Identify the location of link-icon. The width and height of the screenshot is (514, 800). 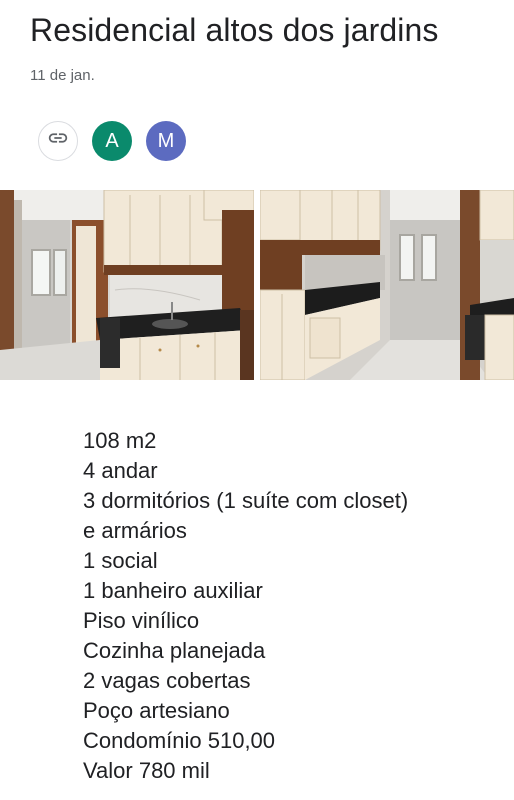
(58, 141).